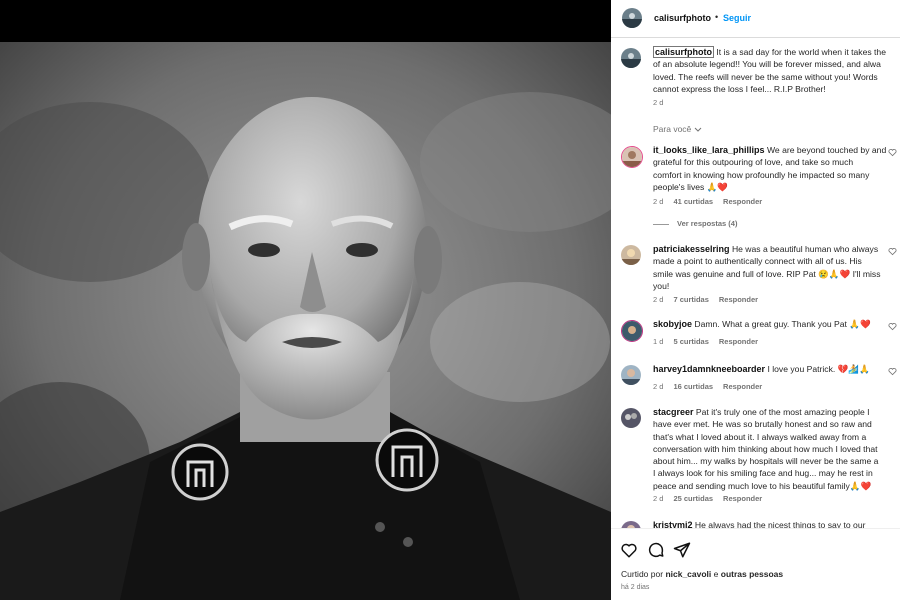 Image resolution: width=900 pixels, height=600 pixels. Describe the element at coordinates (710, 341) in the screenshot. I see `comment-meta: 1 d 5 curtidas Responder` at that location.